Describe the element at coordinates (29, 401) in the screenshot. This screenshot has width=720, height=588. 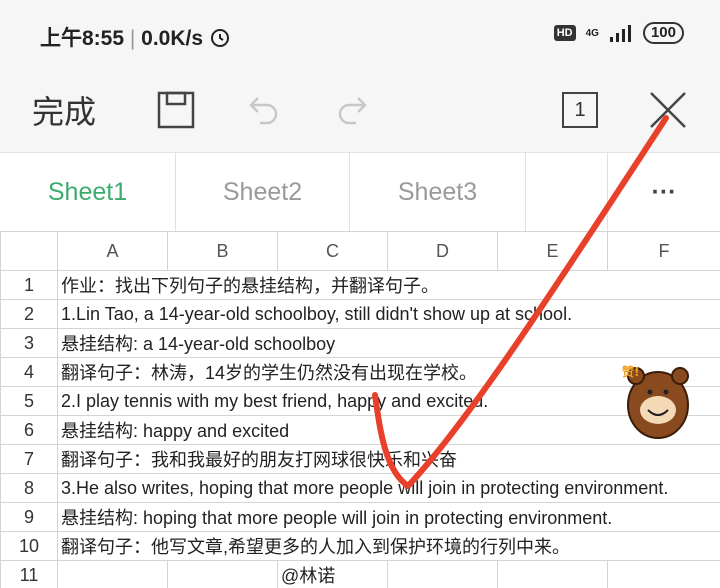
I see `row-number: 5` at that location.